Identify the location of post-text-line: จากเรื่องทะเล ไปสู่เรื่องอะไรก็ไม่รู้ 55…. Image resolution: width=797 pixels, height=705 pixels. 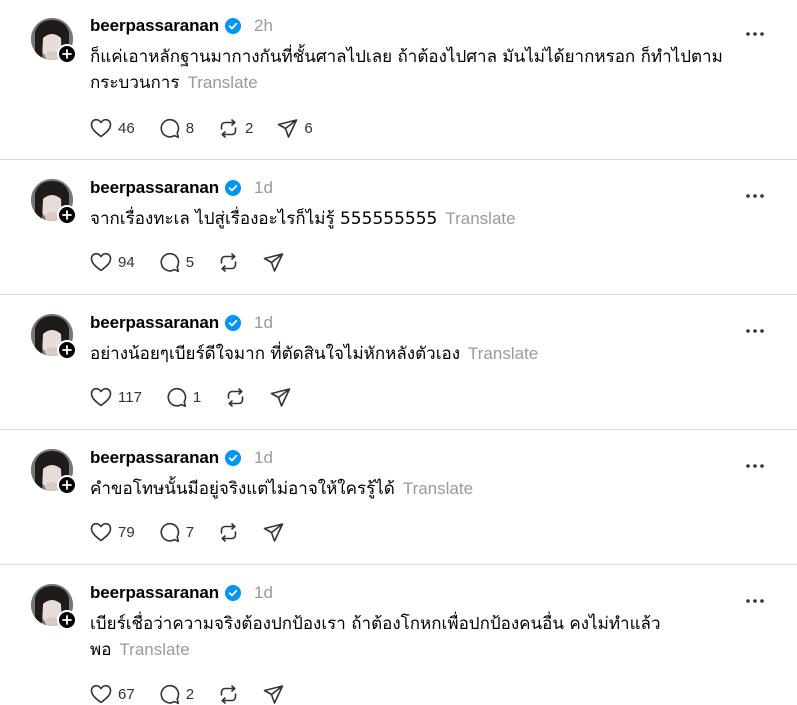
(264, 219).